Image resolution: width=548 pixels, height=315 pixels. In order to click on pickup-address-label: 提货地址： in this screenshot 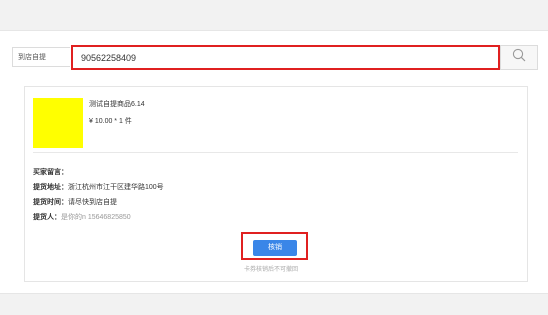, I will do `click(50, 187)`.